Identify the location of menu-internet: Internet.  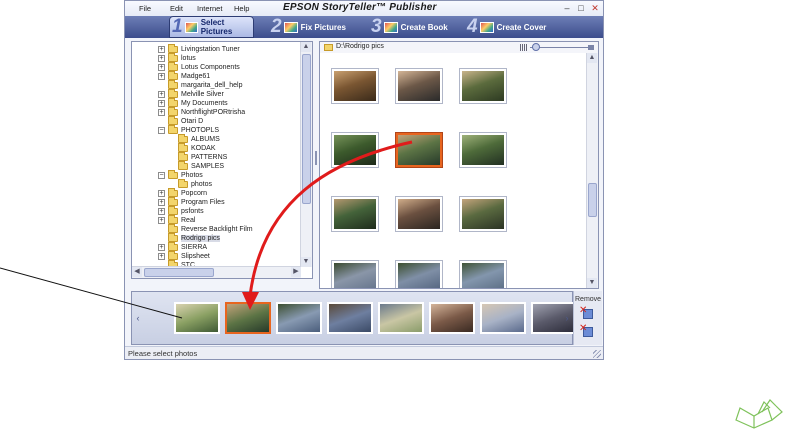
(209, 8).